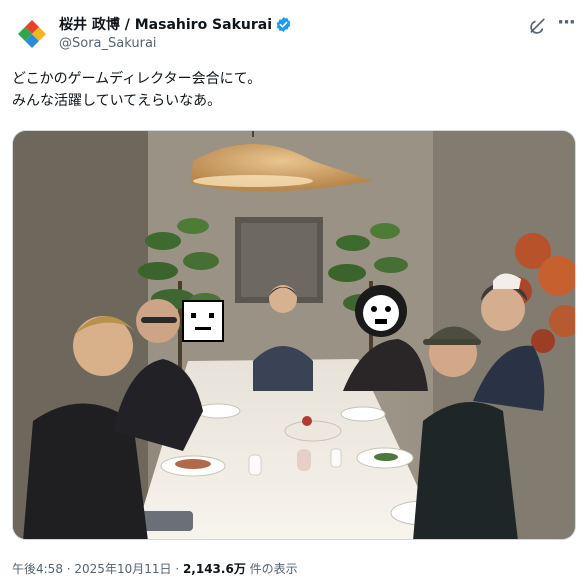 This screenshot has height=587, width=588. I want to click on author-names: 桜井 政博 / Masahiro Sakurai @Sora_Sakurai, so click(175, 32).